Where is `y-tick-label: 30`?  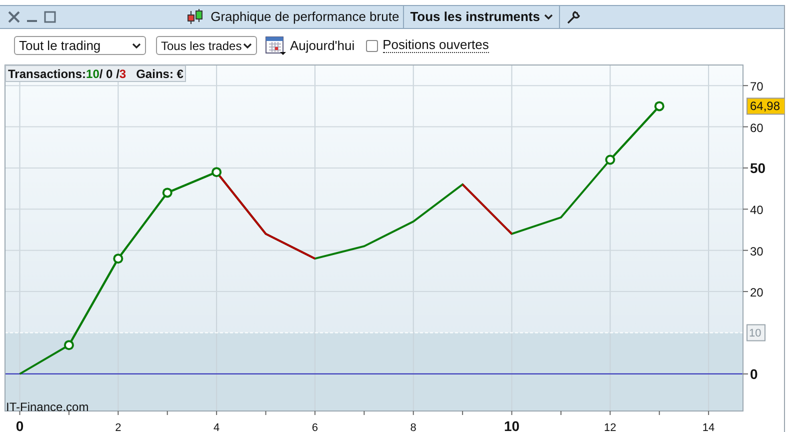
y-tick-label: 30 is located at coordinates (757, 251).